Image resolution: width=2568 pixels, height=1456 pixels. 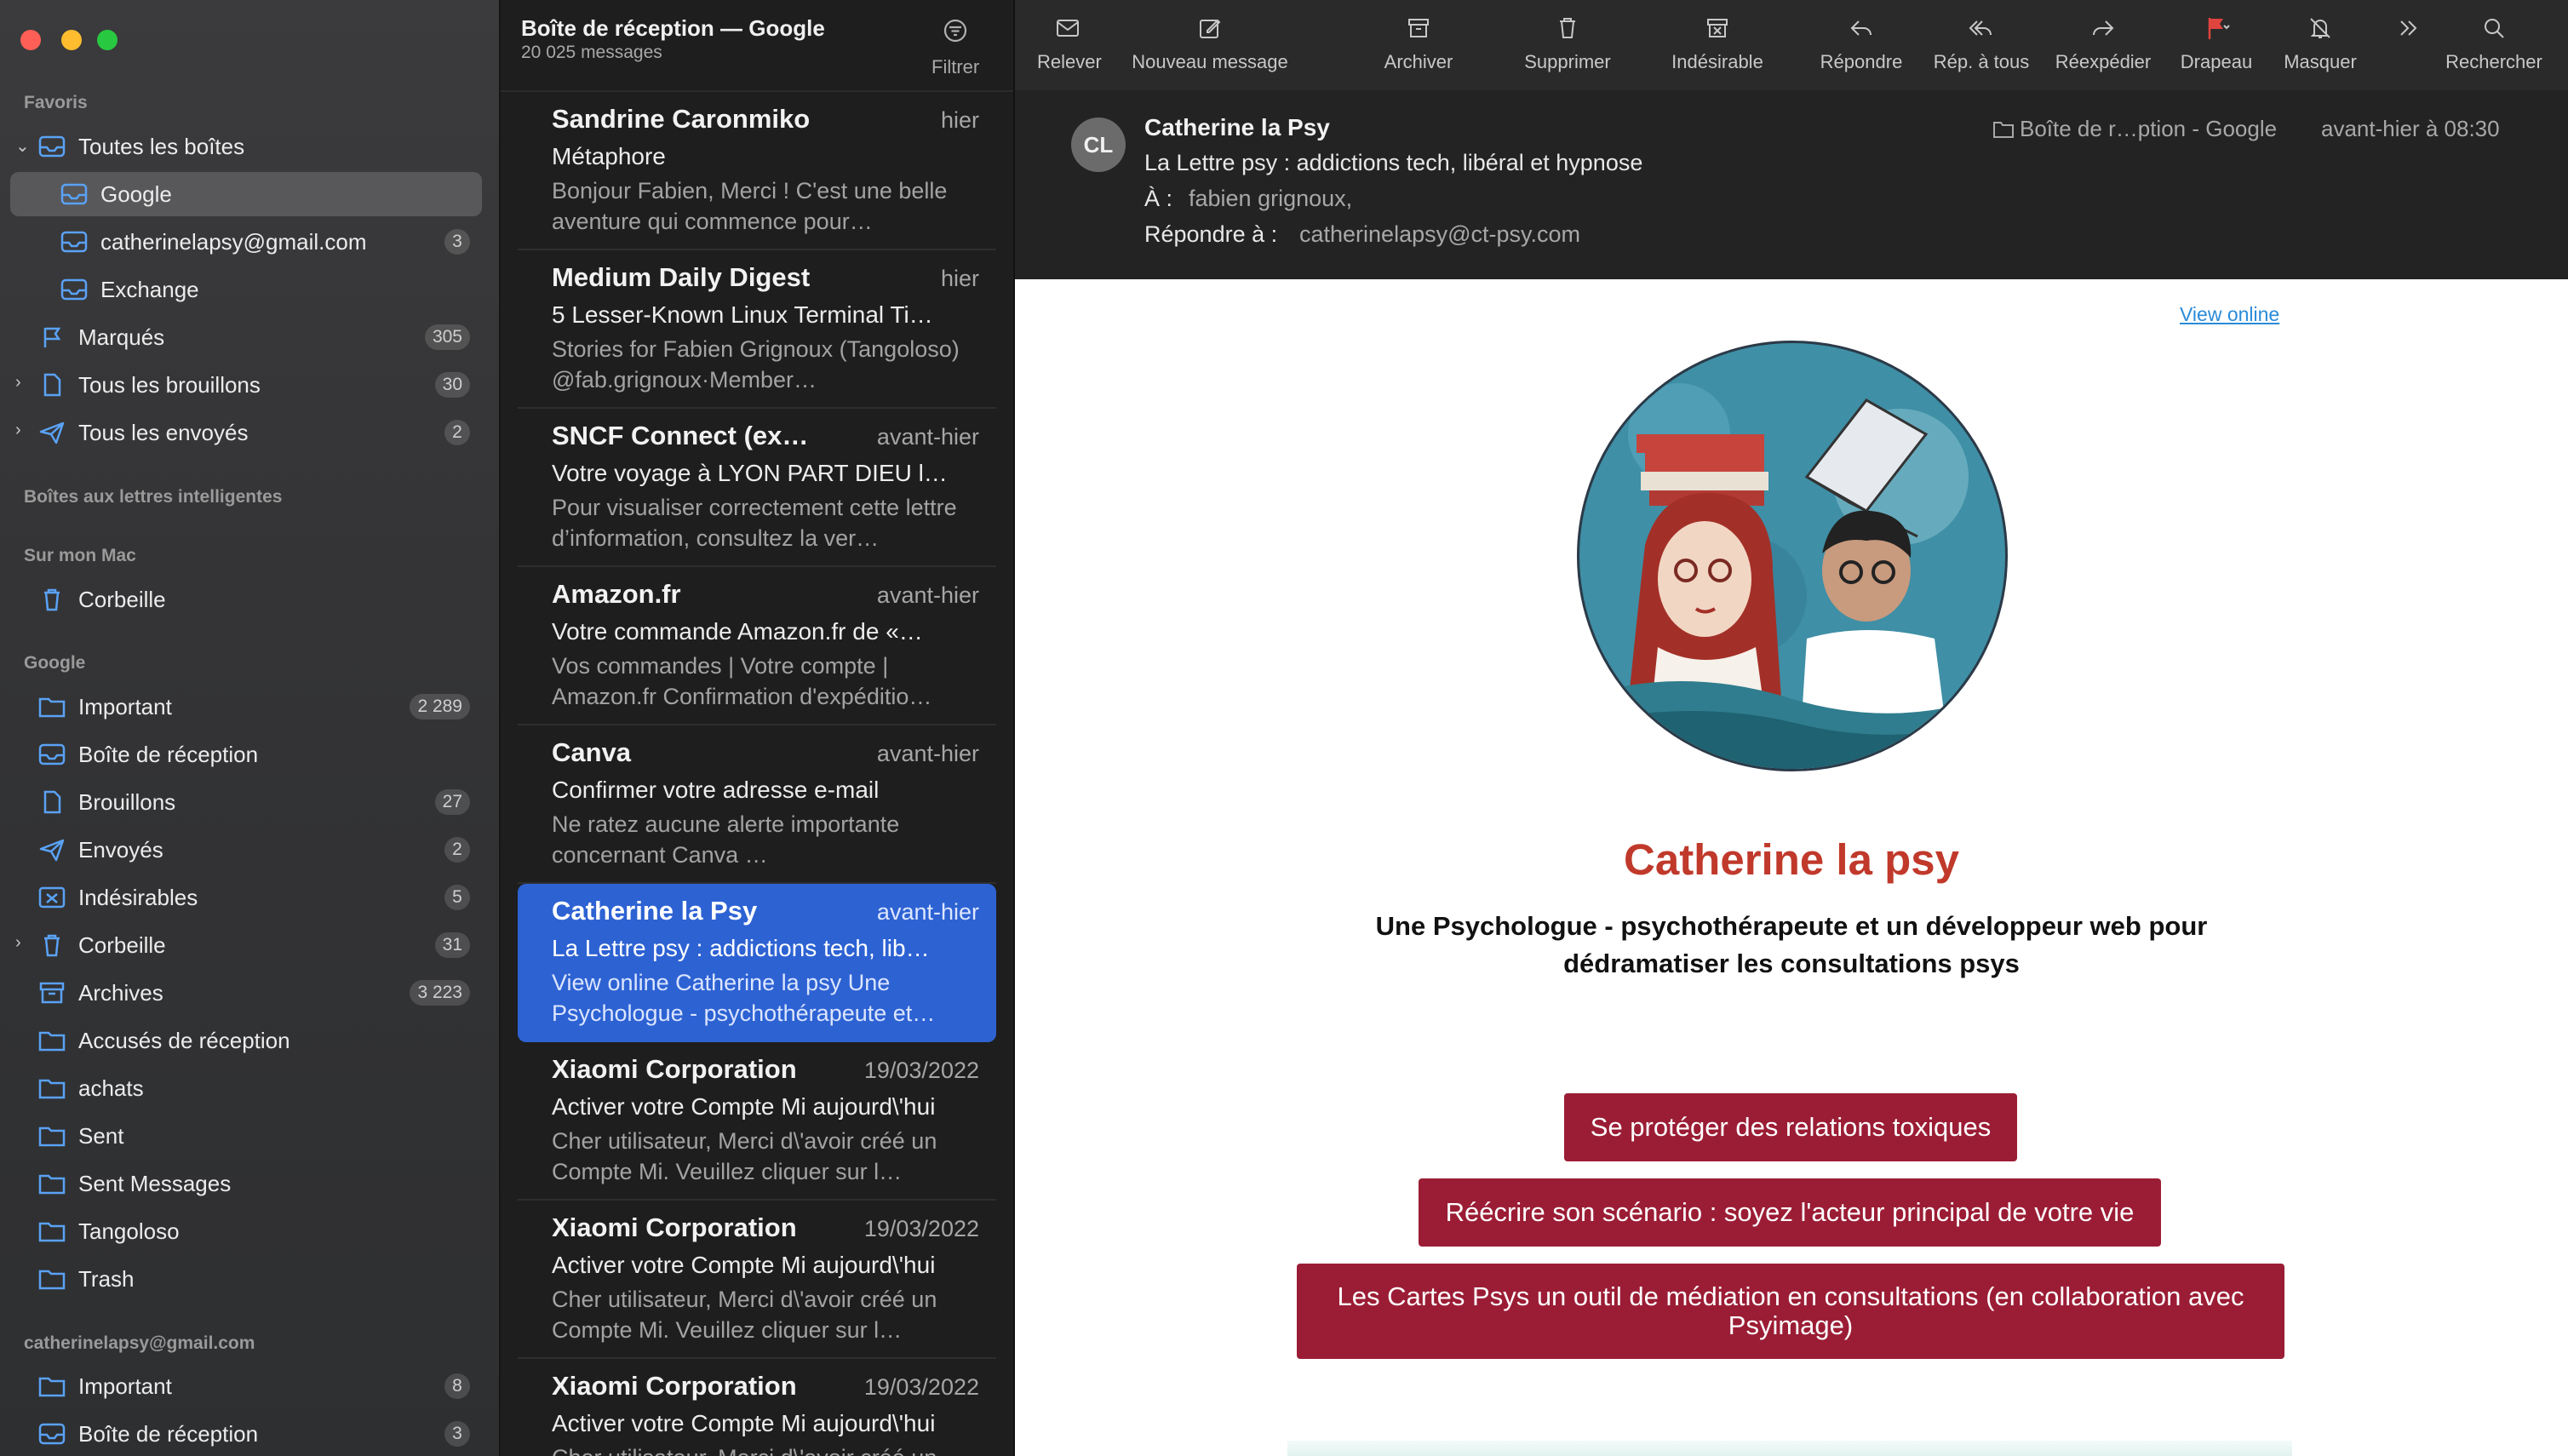 What do you see at coordinates (246, 707) in the screenshot?
I see `sidebar-item-important: Important 2 289` at bounding box center [246, 707].